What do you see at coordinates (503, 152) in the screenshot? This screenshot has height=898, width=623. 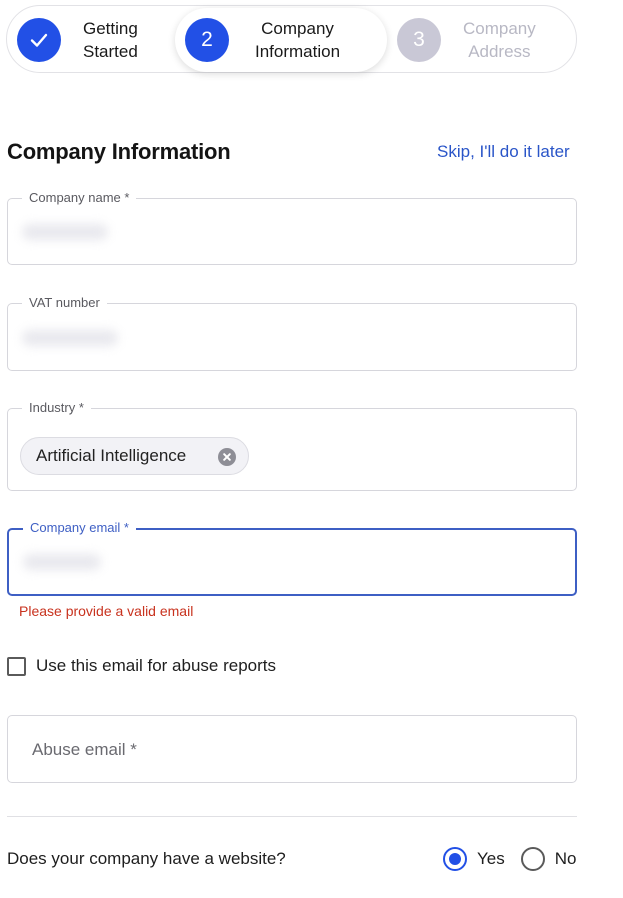 I see `skip-link: Skip, I'll do it later` at bounding box center [503, 152].